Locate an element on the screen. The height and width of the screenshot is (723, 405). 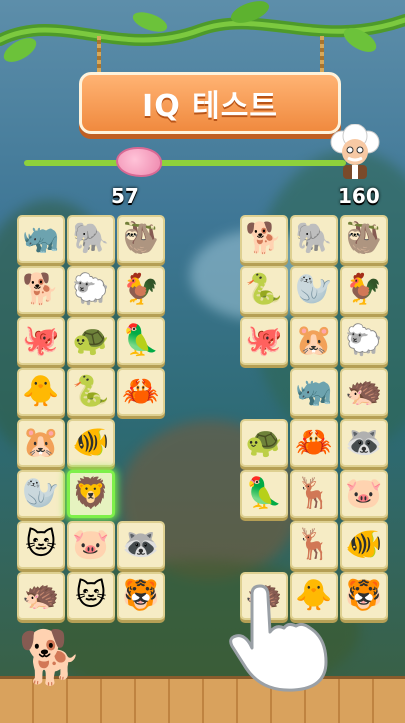
right-tile-shiba: 🐕 is located at coordinates (264, 239).